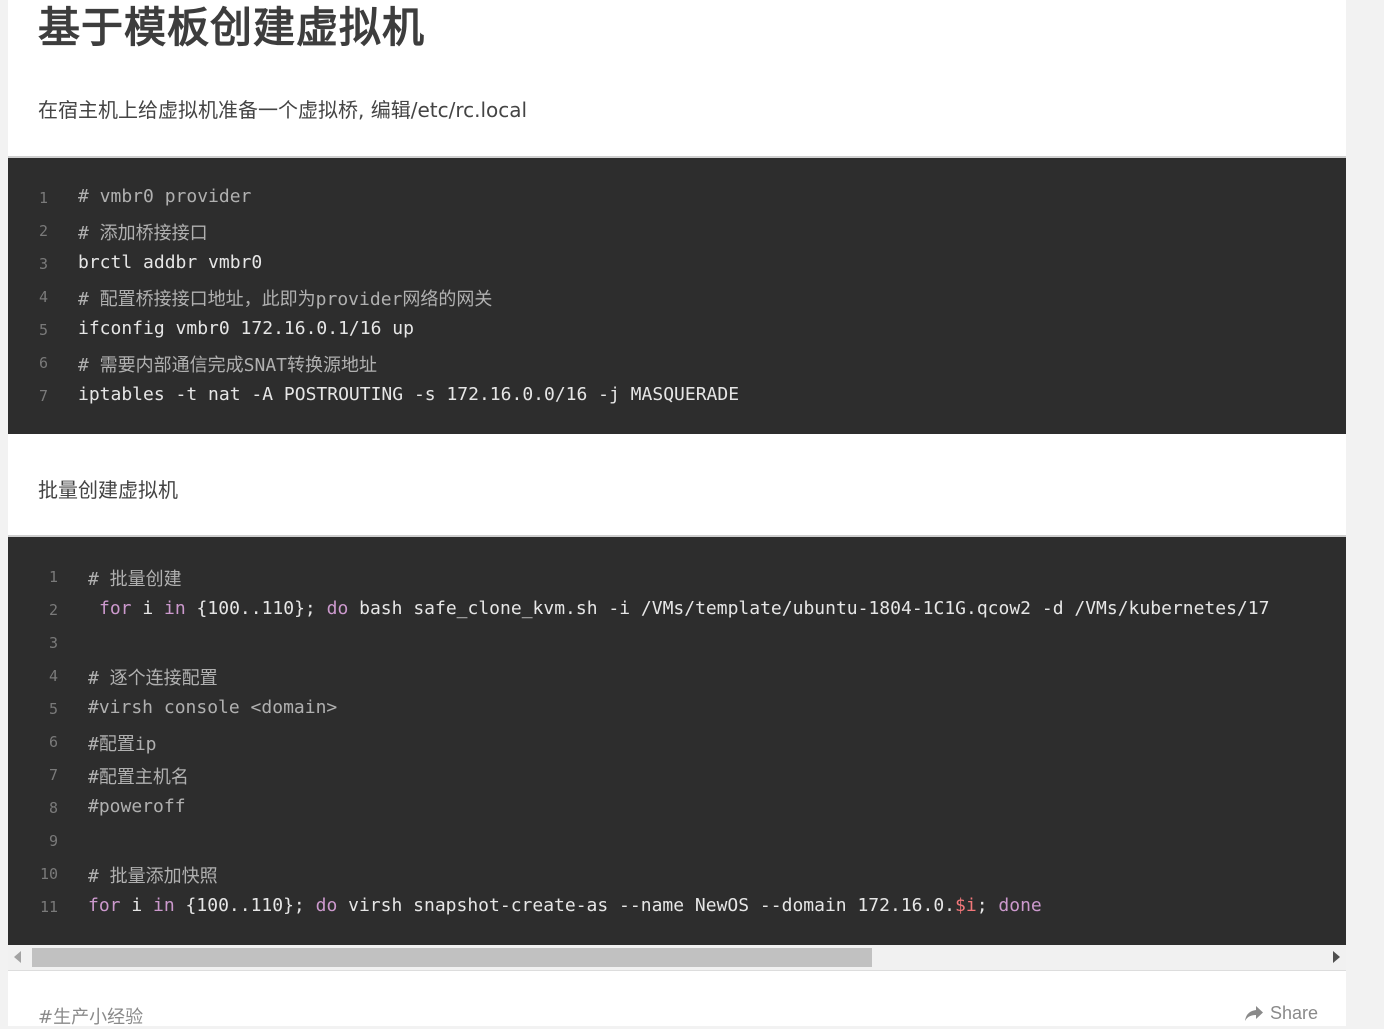  What do you see at coordinates (1020, 905) in the screenshot?
I see `keyword: done` at bounding box center [1020, 905].